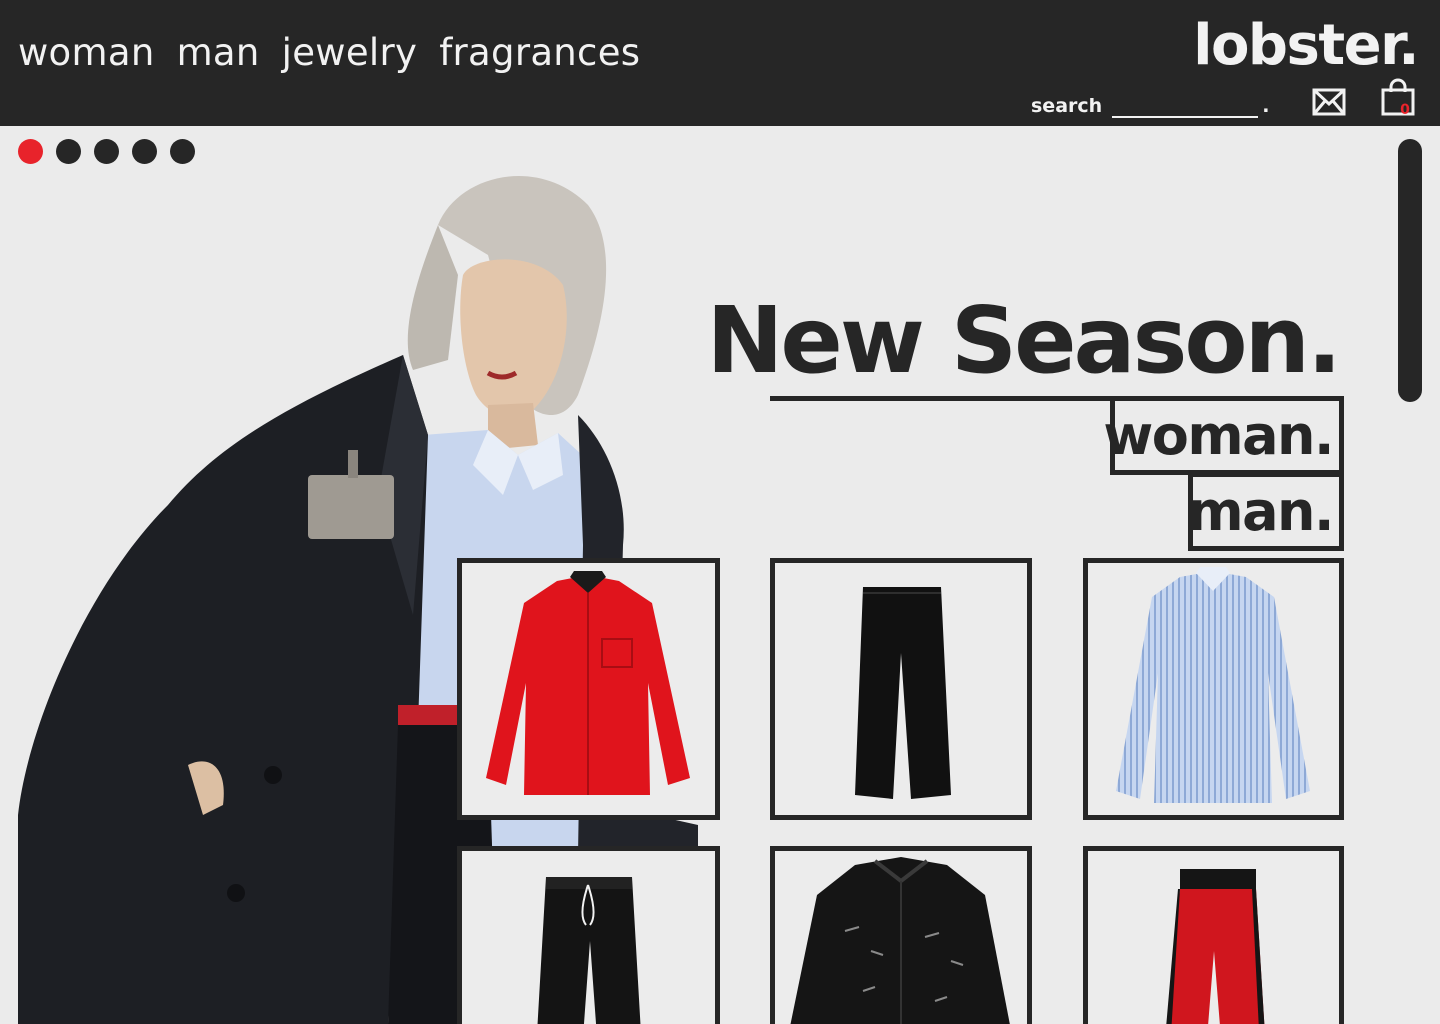 This screenshot has height=1024, width=1440. I want to click on scrollbar-thumb, so click(1410, 270).